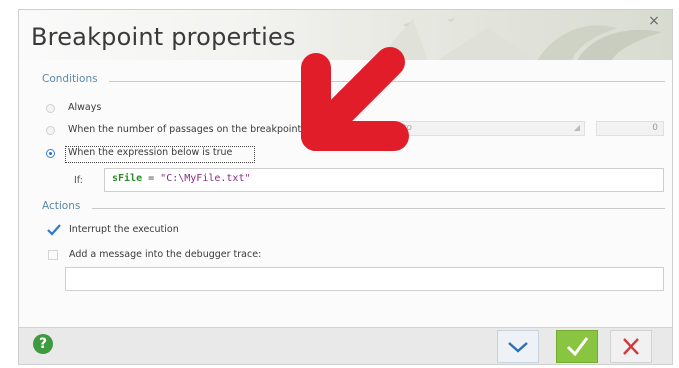 The image size is (679, 368). What do you see at coordinates (491, 128) in the screenshot?
I see `passages-operator-select: to ◢` at bounding box center [491, 128].